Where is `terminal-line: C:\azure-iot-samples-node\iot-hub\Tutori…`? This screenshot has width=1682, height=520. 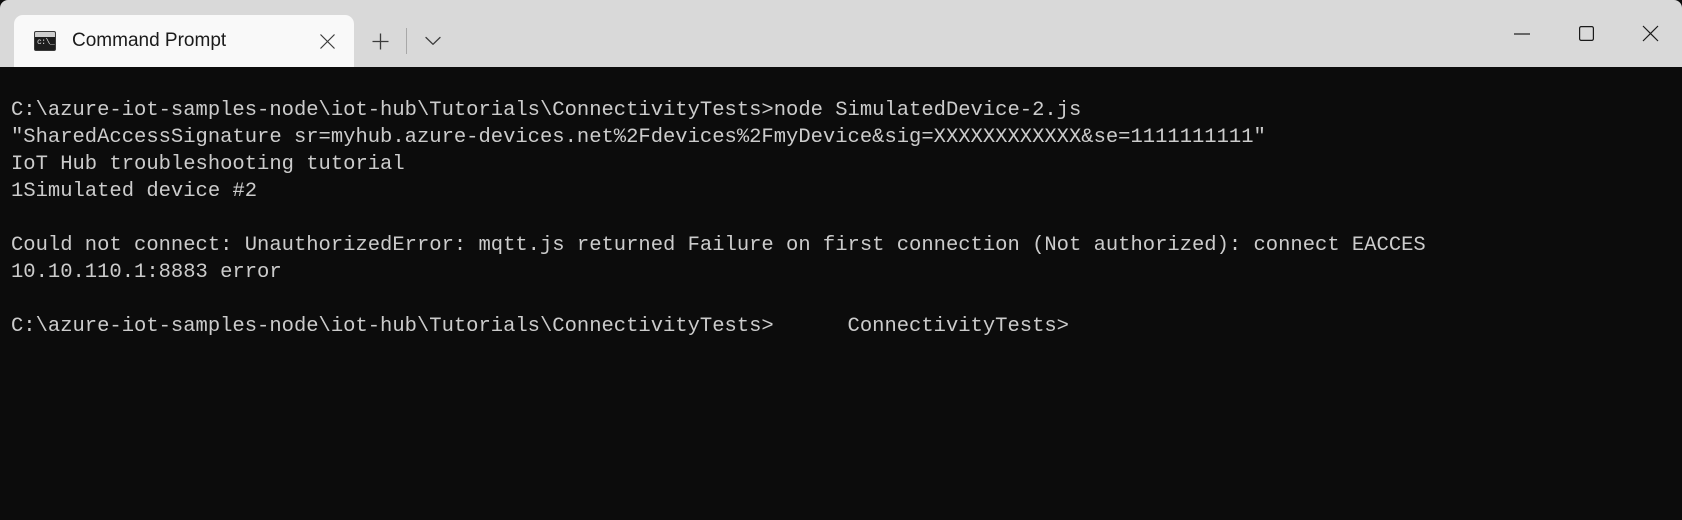 terminal-line: C:\azure-iot-samples-node\iot-hub\Tutori… is located at coordinates (546, 110).